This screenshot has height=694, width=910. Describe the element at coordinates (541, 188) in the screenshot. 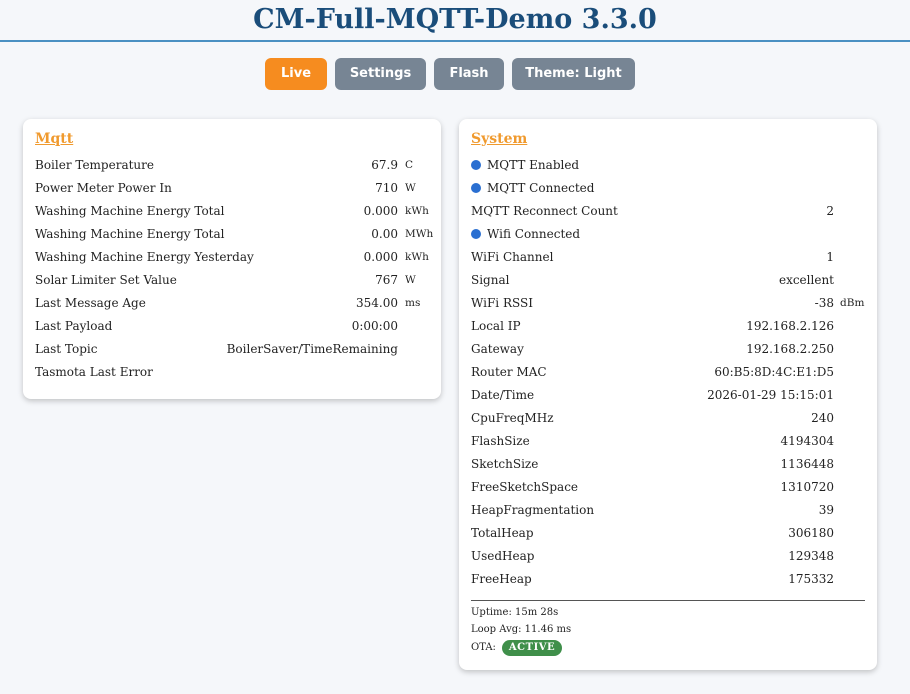

I see `system-row-label-text: MQTT Connected` at that location.